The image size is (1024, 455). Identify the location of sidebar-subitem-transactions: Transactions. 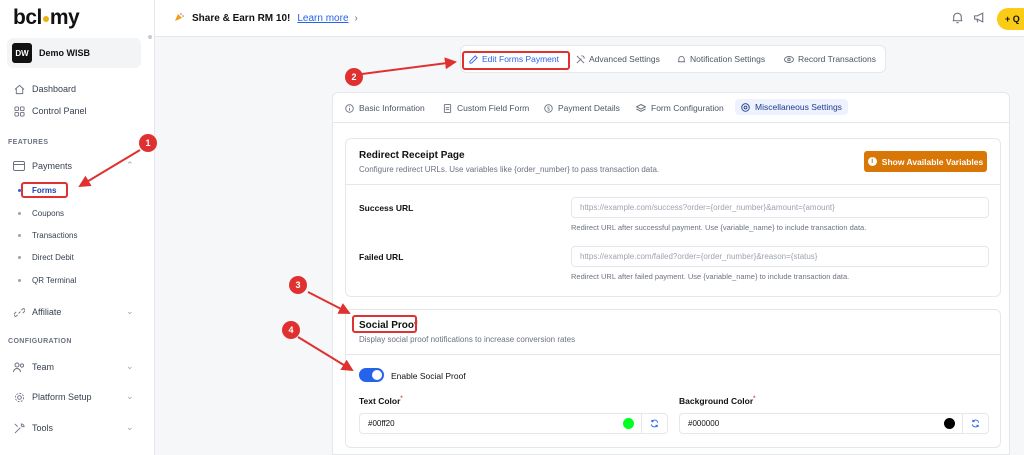
(48, 235).